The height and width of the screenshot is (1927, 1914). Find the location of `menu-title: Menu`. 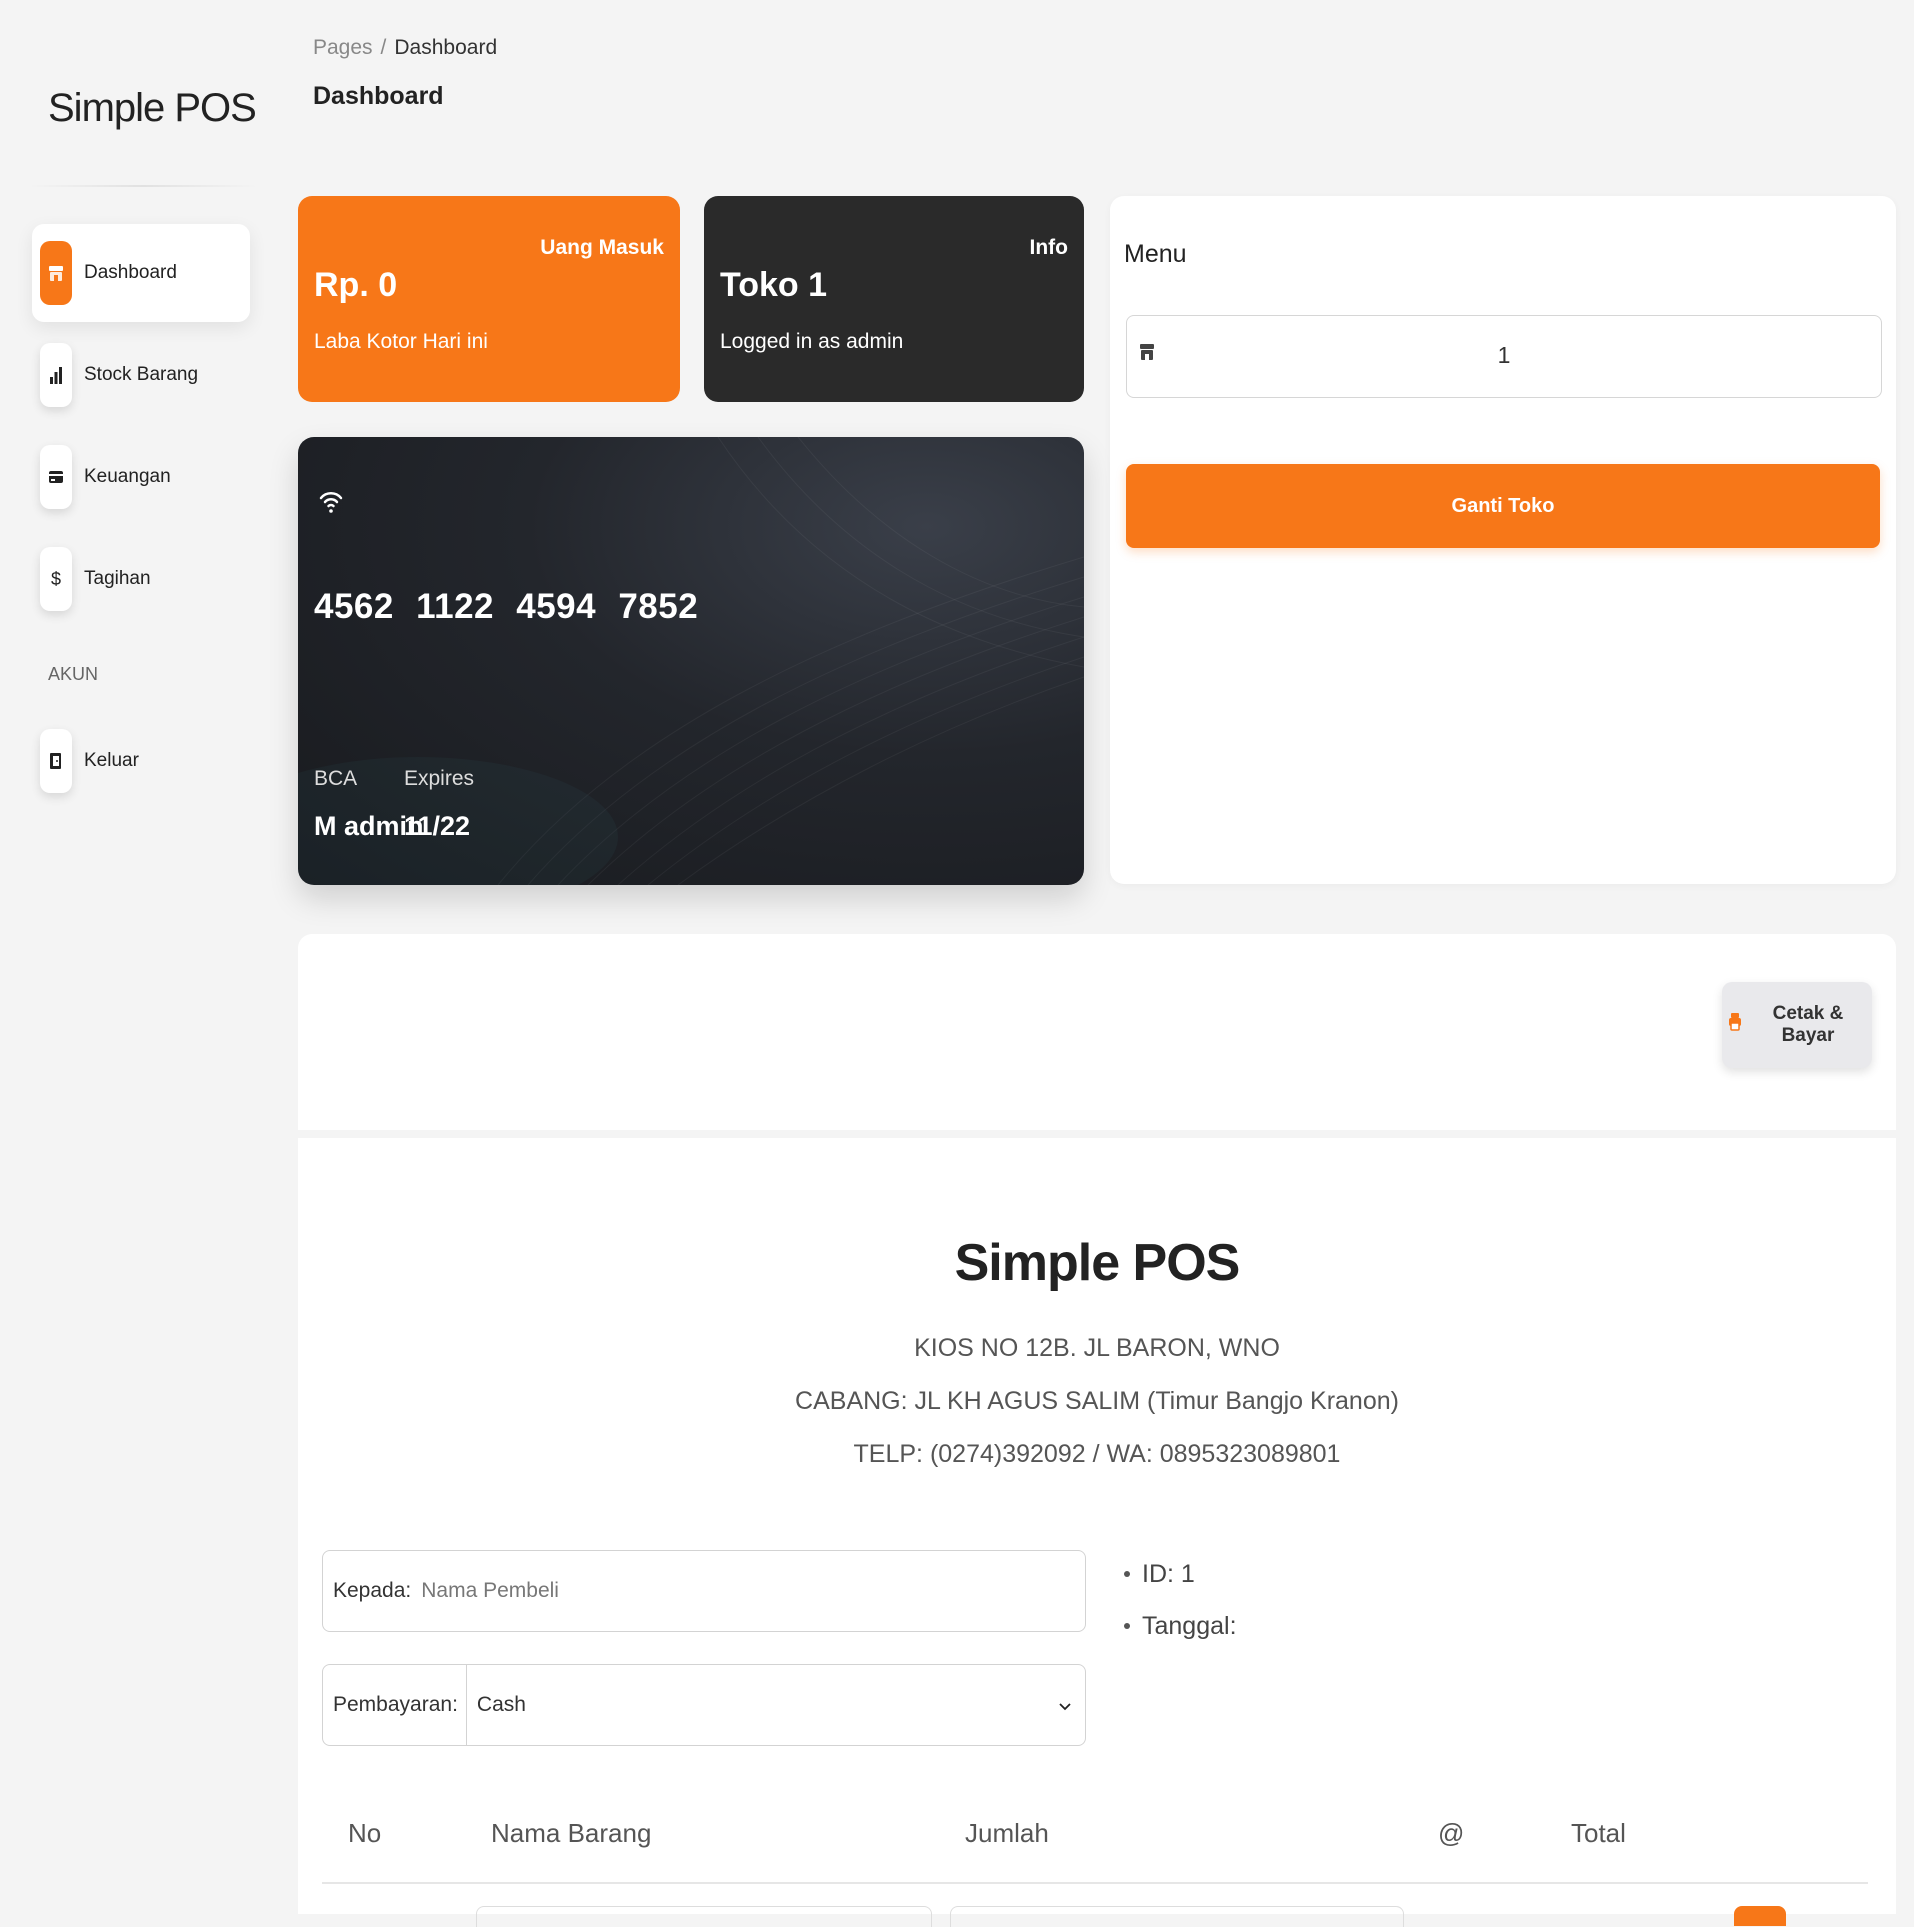

menu-title: Menu is located at coordinates (1155, 254).